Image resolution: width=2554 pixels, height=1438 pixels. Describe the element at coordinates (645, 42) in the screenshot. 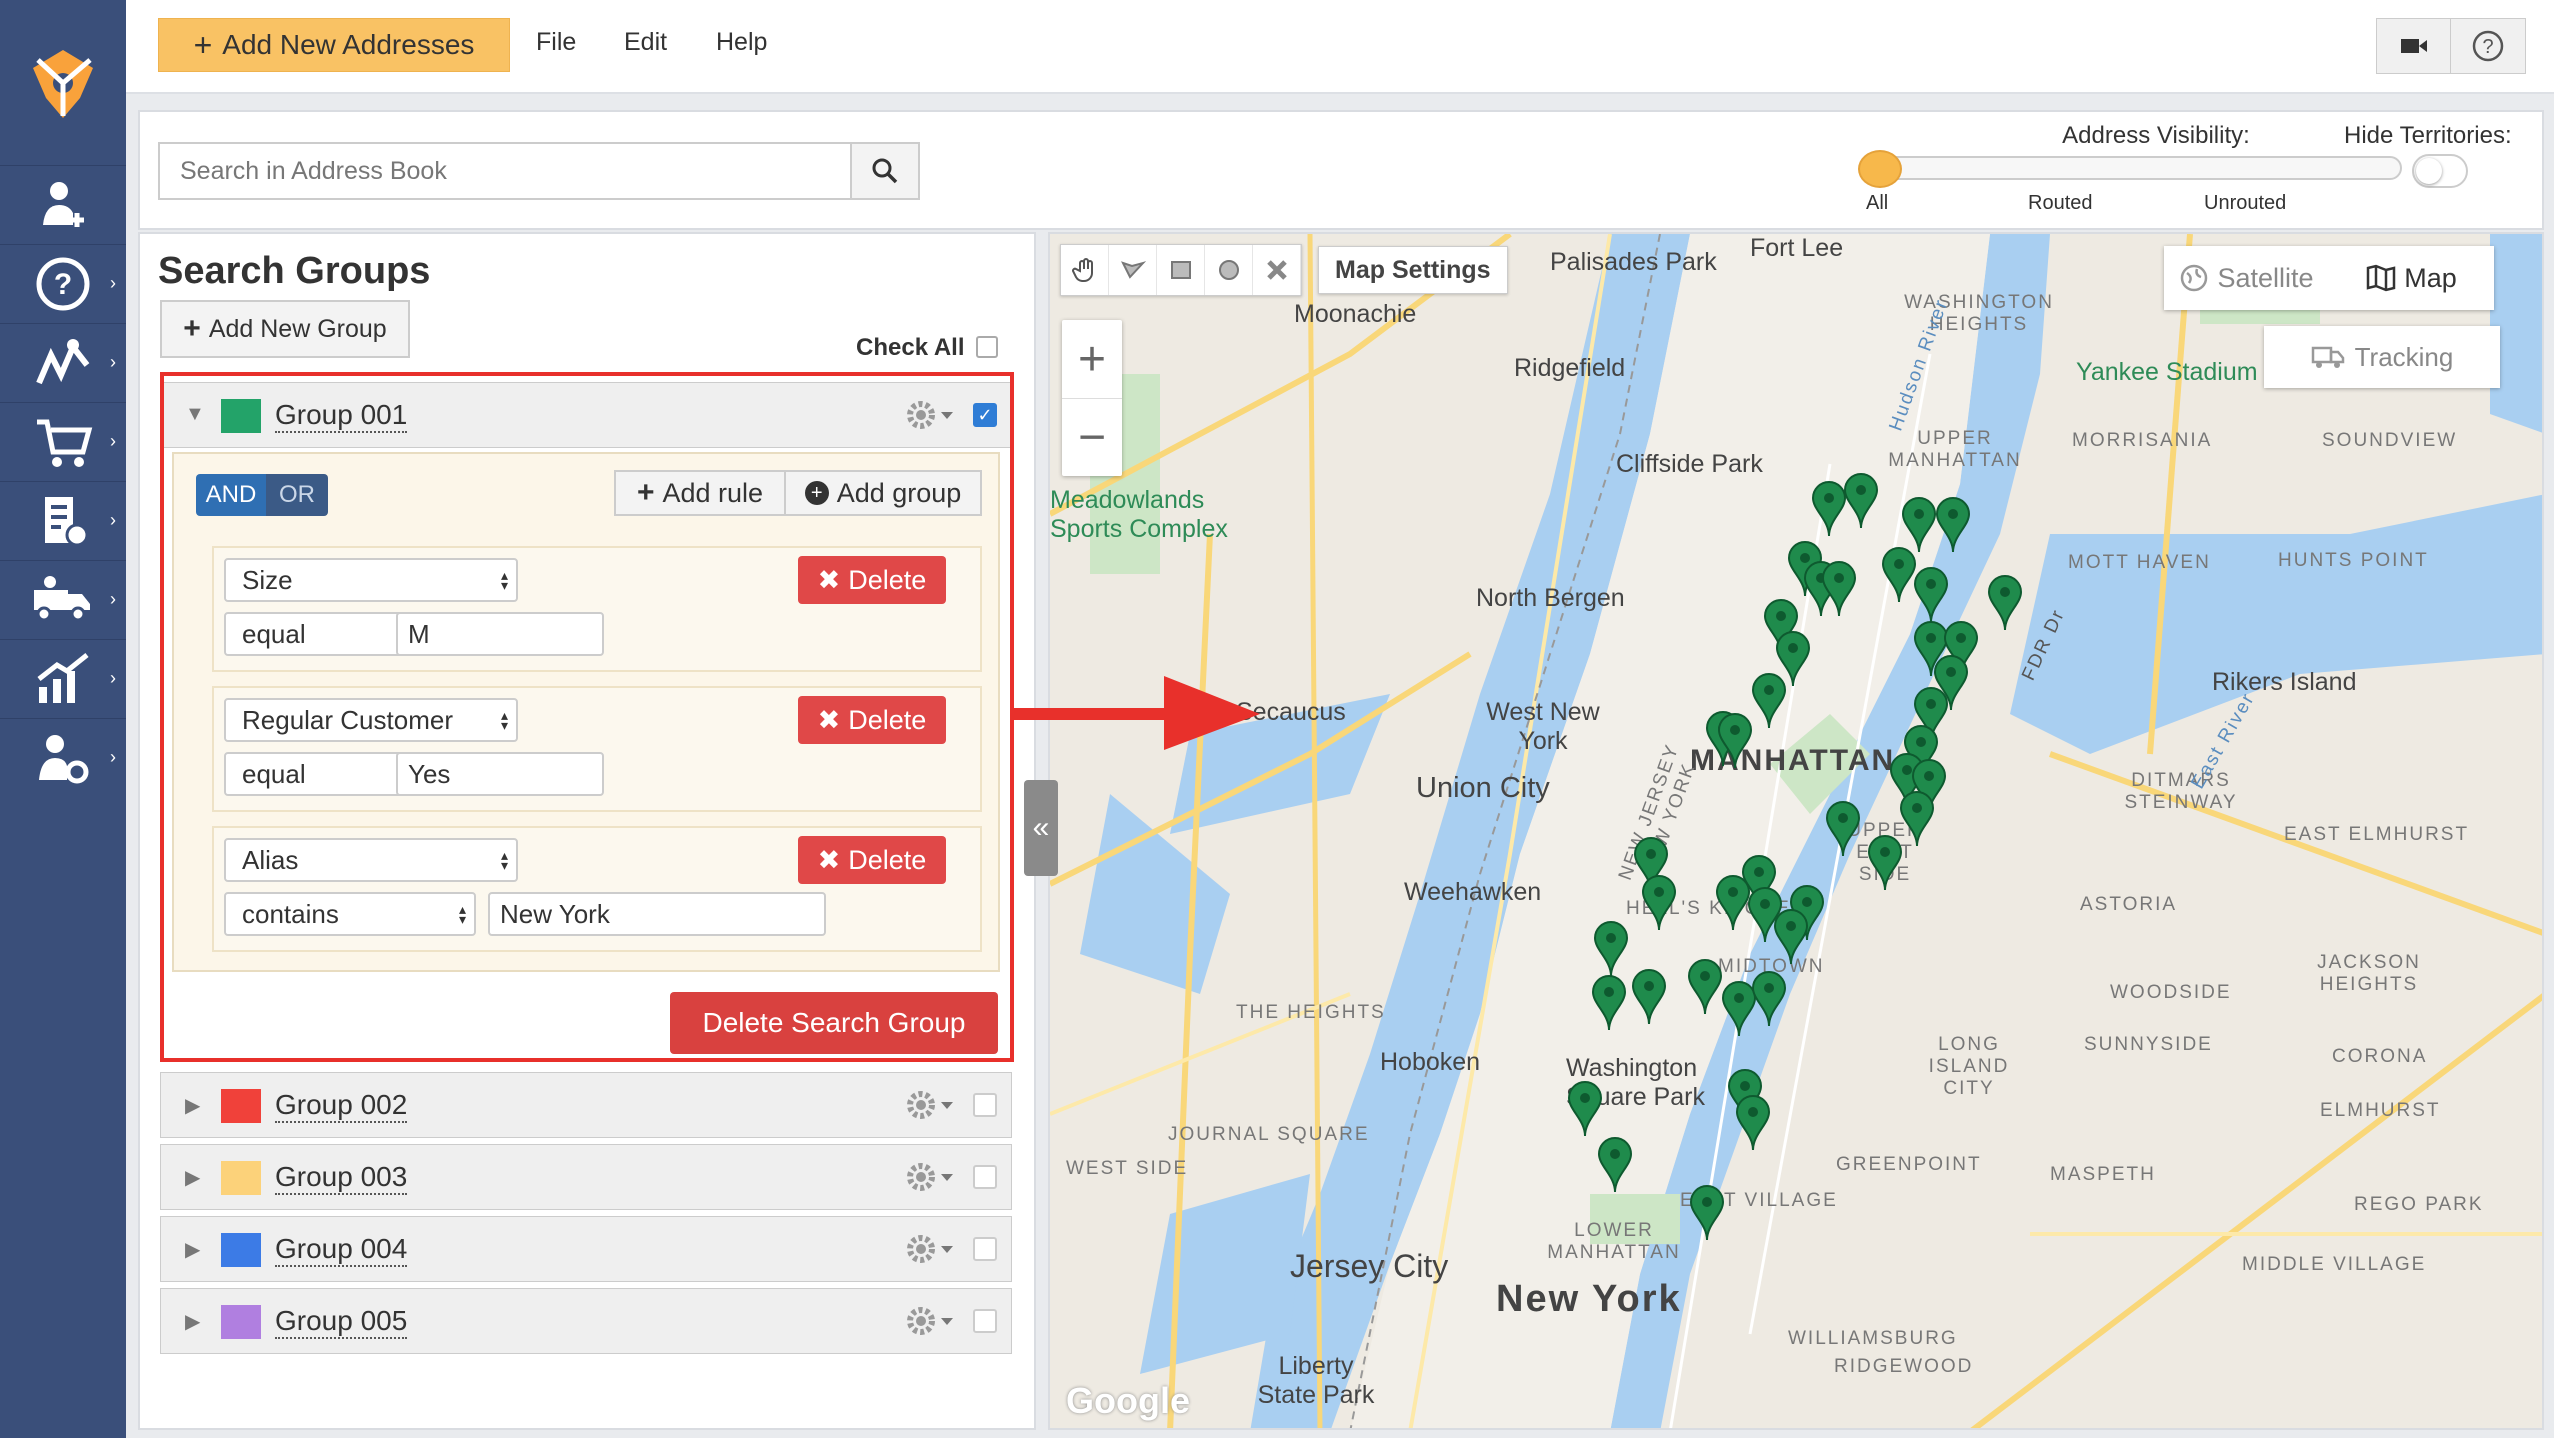

I see `menu-edit: Edit` at that location.